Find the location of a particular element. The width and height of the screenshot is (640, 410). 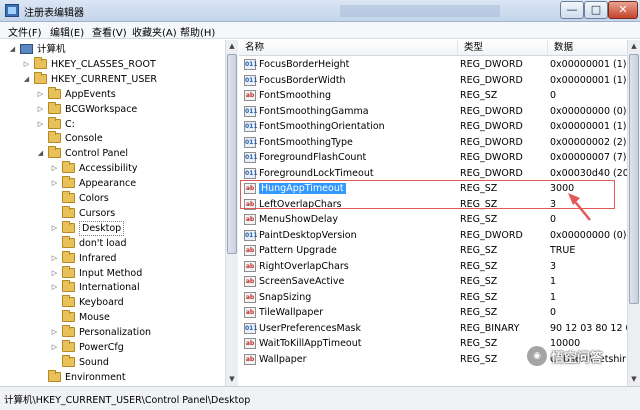

tree-scrollbar: ▲ ▼ is located at coordinates (231, 213).